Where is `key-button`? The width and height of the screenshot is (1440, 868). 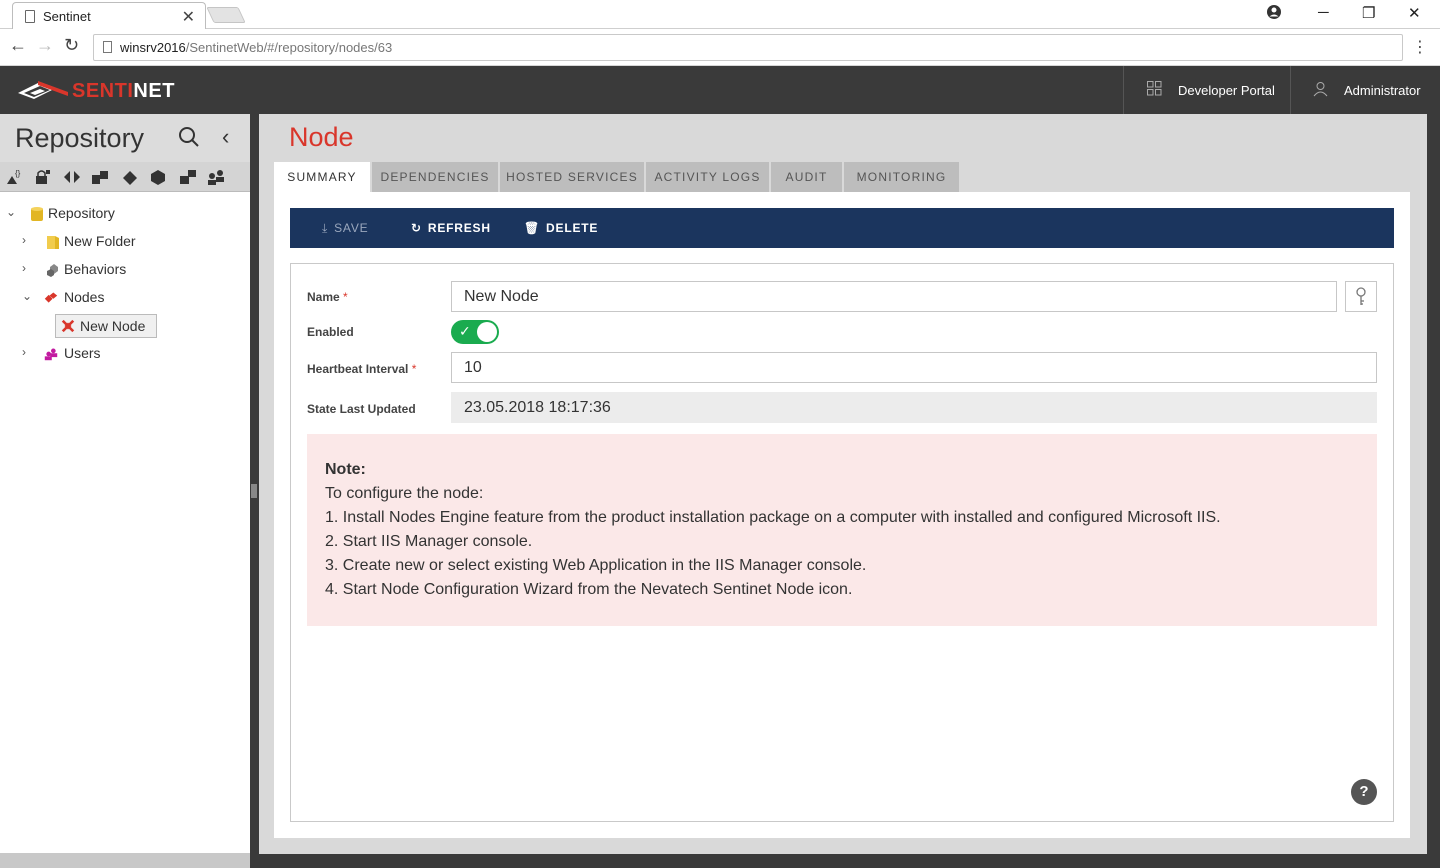
key-button is located at coordinates (1361, 296).